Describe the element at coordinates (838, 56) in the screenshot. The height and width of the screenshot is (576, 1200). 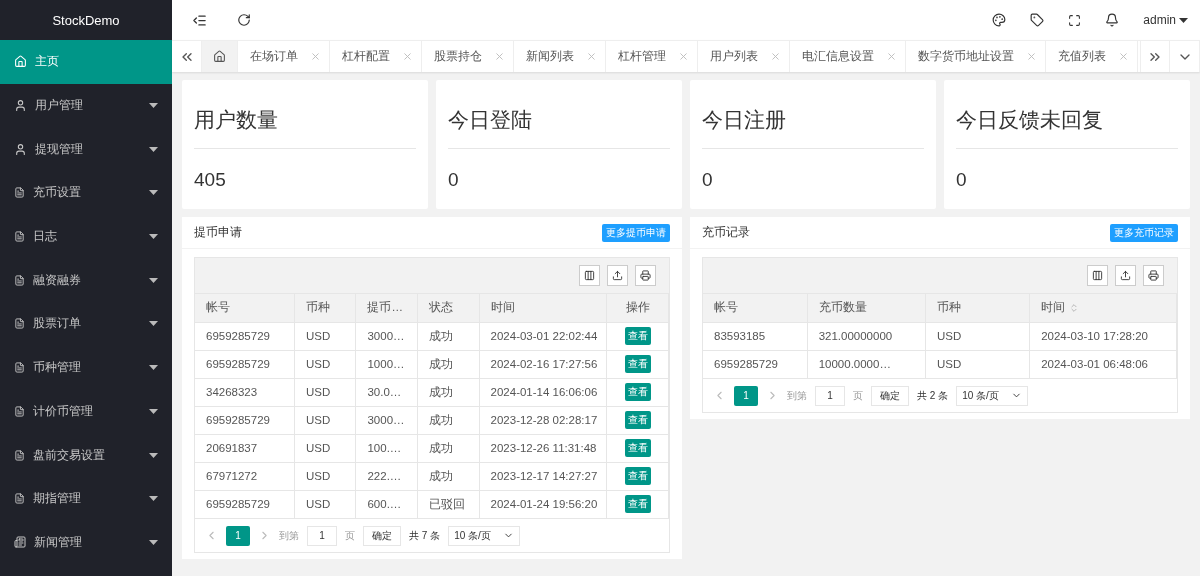
I see `tab-label: 电汇信息设置` at that location.